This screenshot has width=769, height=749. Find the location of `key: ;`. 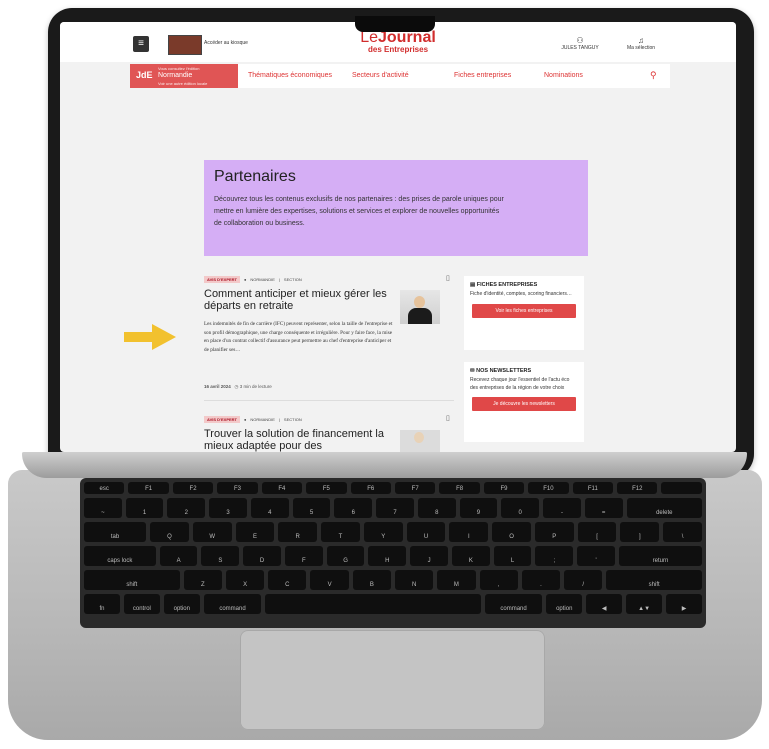

key: ; is located at coordinates (554, 556).